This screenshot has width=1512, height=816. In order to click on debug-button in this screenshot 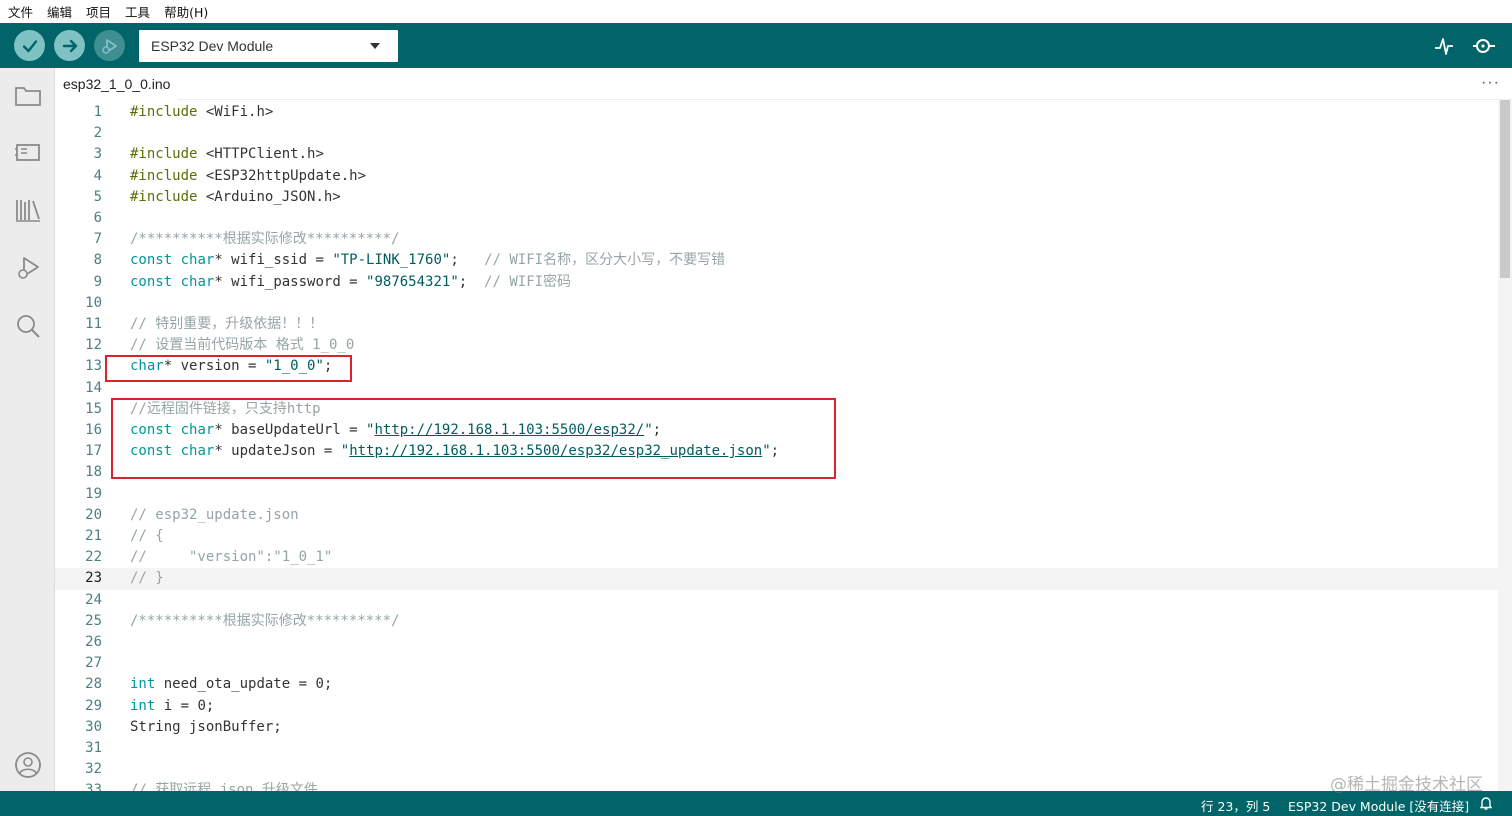, I will do `click(109, 45)`.